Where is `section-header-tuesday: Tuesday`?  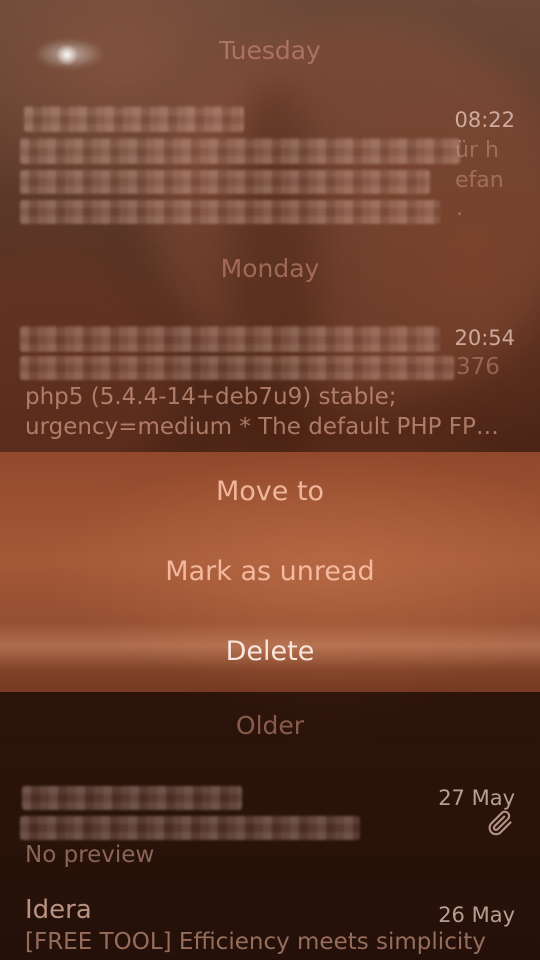 section-header-tuesday: Tuesday is located at coordinates (270, 50).